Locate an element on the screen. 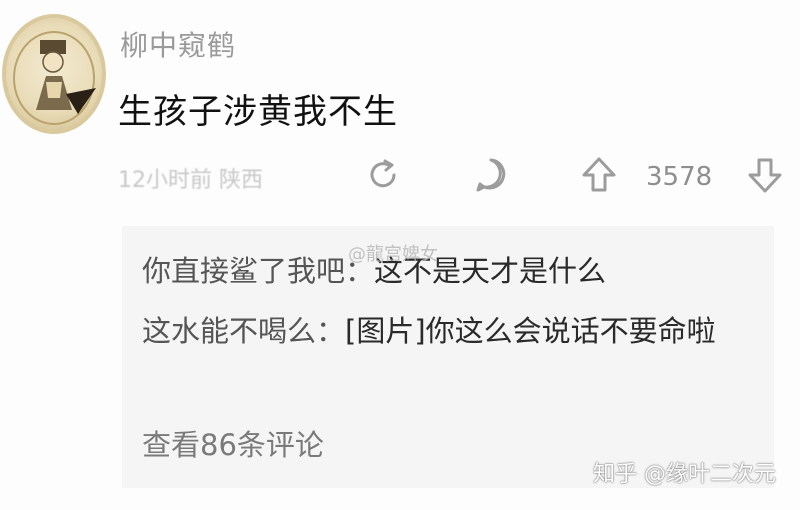 This screenshot has height=510, width=800. avatar-illustration is located at coordinates (54, 78).